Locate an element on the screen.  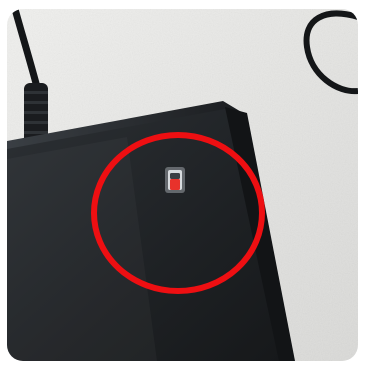
indicator-light is located at coordinates (175, 180).